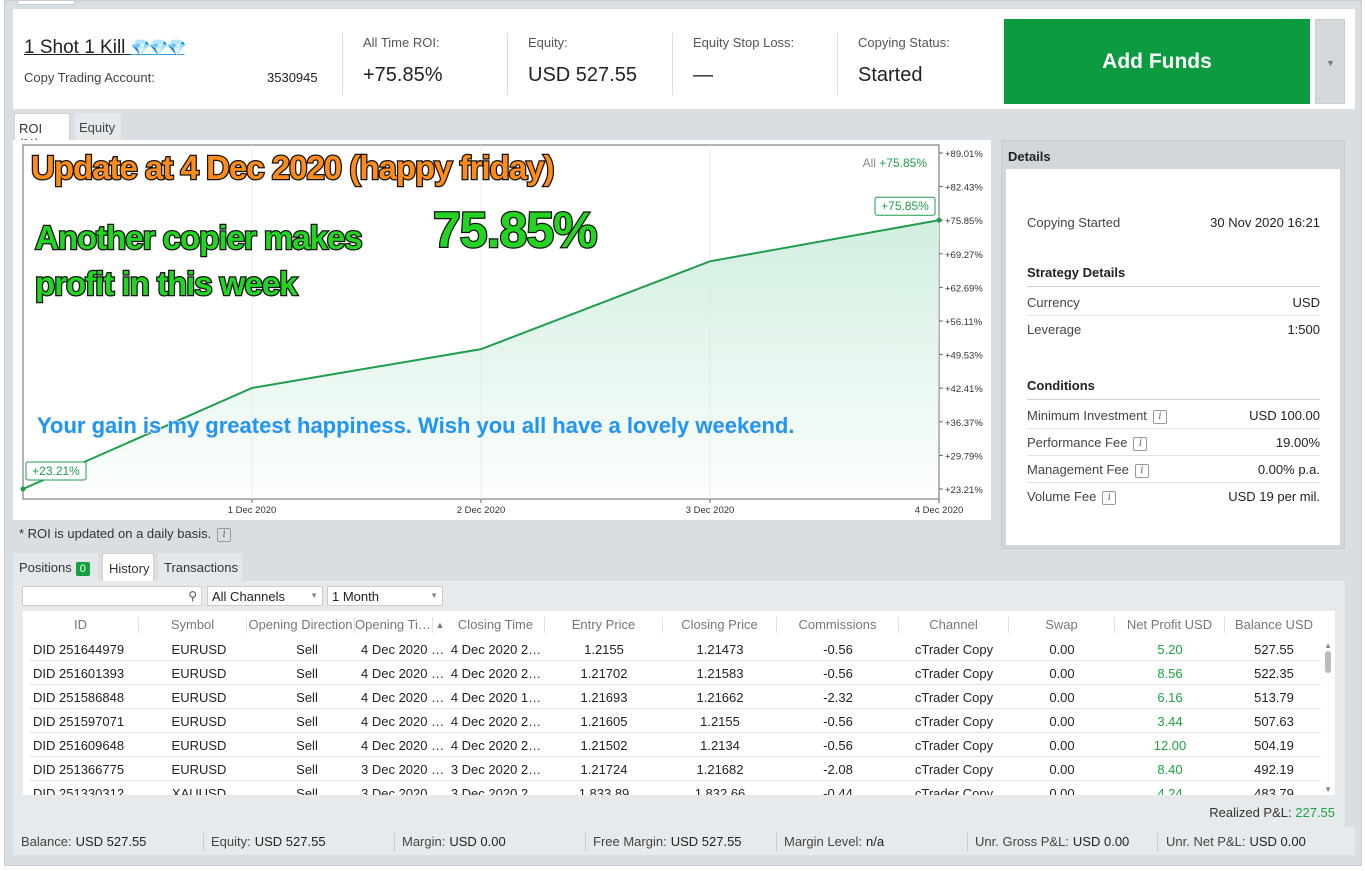 This screenshot has width=1365, height=871. Describe the element at coordinates (604, 625) in the screenshot. I see `col-entry-price: Entry Price` at that location.